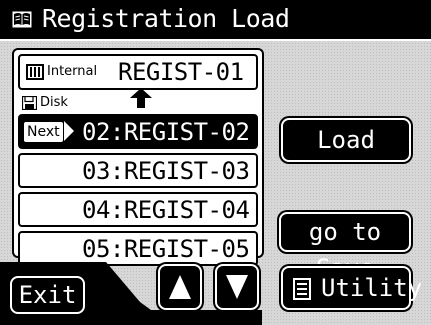 This screenshot has height=325, width=431. I want to click on next-indicator: Next, so click(49, 131).